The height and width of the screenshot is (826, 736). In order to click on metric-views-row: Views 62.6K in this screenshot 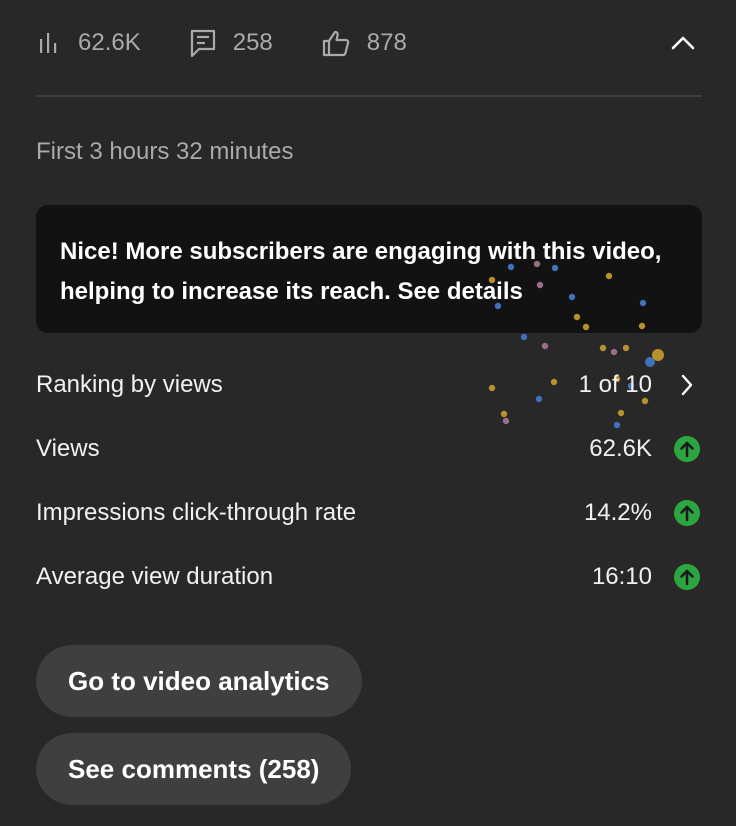, I will do `click(369, 449)`.